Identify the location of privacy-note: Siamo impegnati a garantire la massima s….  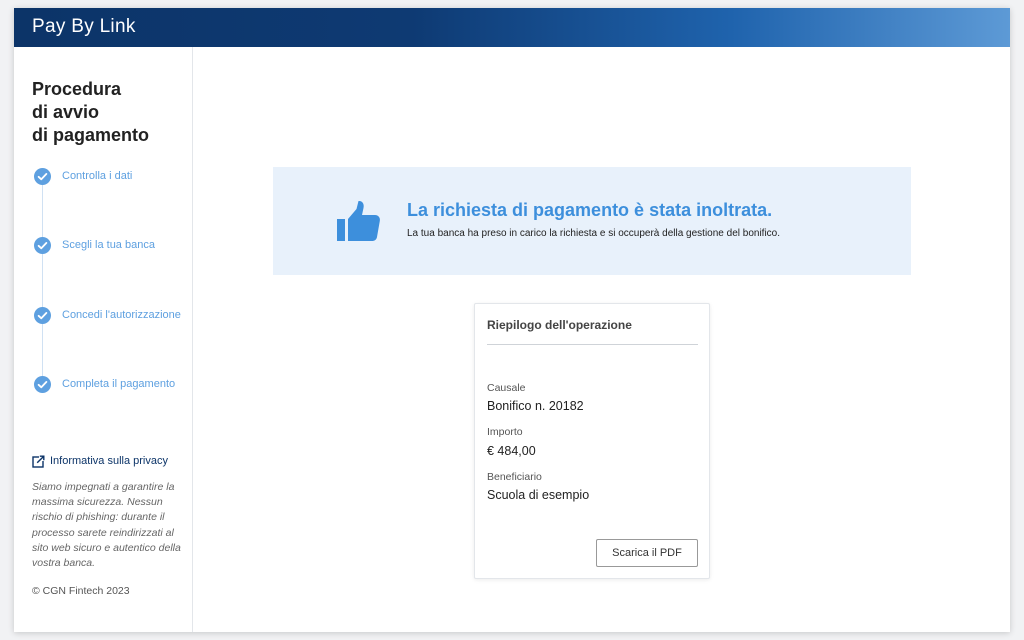
(106, 525).